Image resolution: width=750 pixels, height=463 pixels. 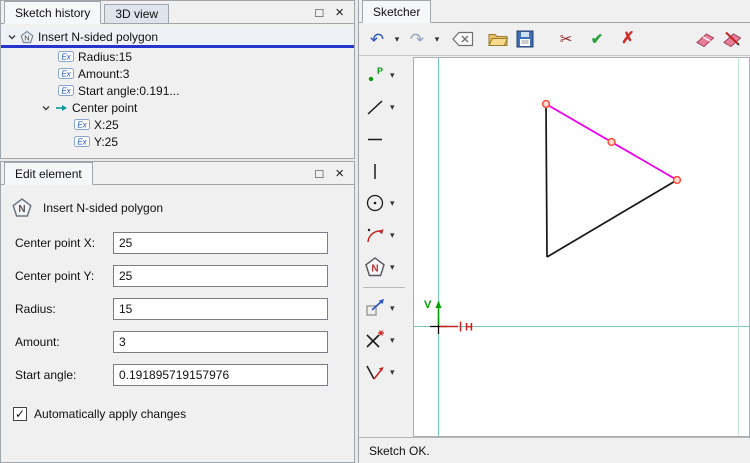 What do you see at coordinates (53, 12) in the screenshot?
I see `tab-sketch-history: Sketch history` at bounding box center [53, 12].